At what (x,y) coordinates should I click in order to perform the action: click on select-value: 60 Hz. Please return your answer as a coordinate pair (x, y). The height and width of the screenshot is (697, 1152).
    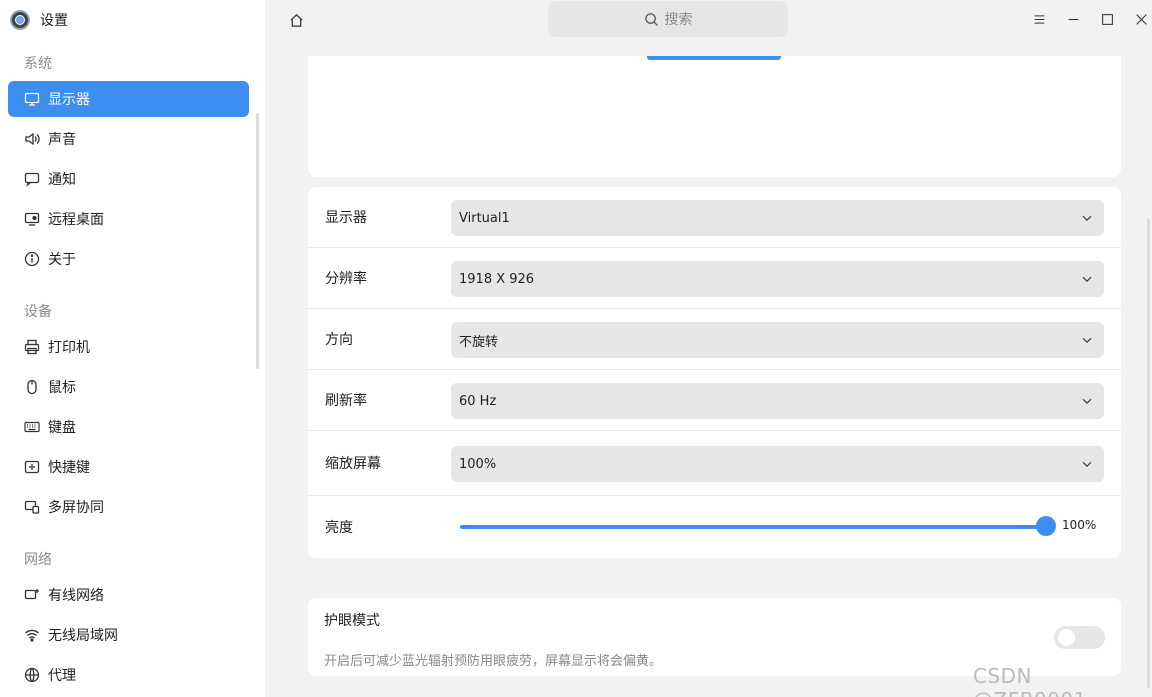
    Looking at the image, I should click on (478, 401).